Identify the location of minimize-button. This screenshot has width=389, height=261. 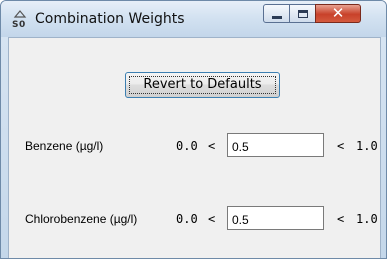
(276, 13).